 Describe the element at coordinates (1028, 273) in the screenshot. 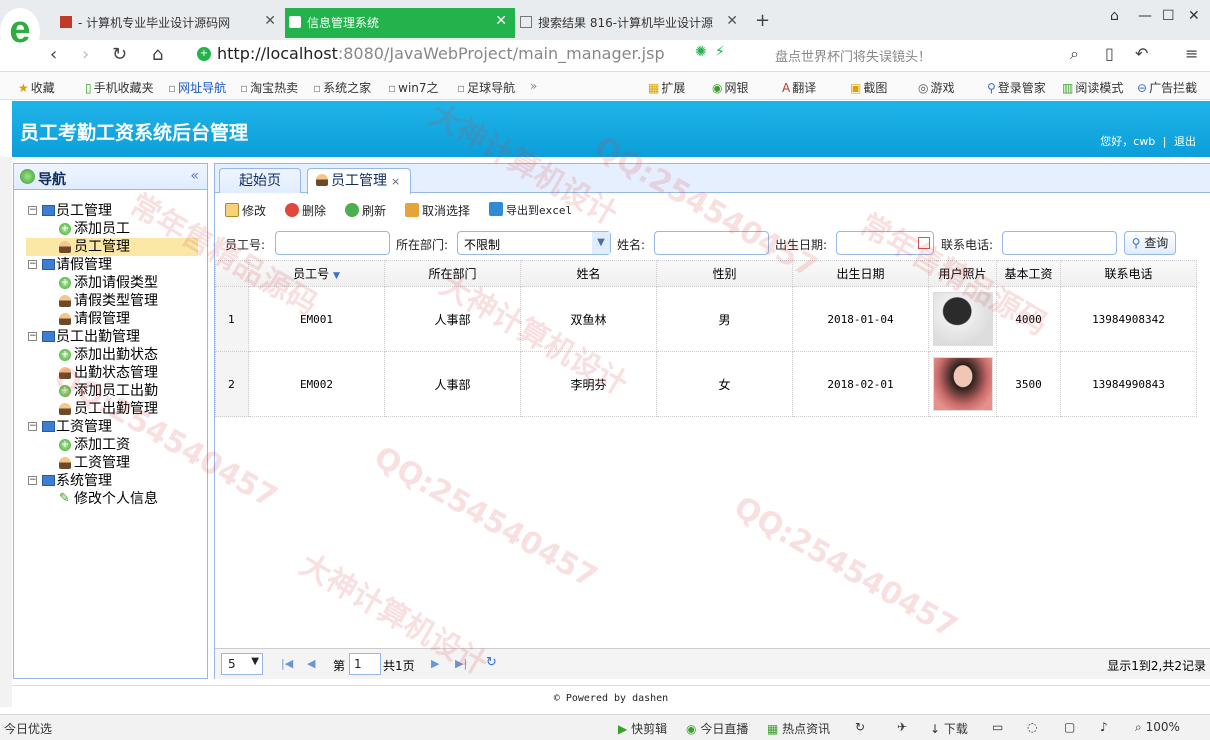

I see `column-header-salary: 基本工资` at that location.